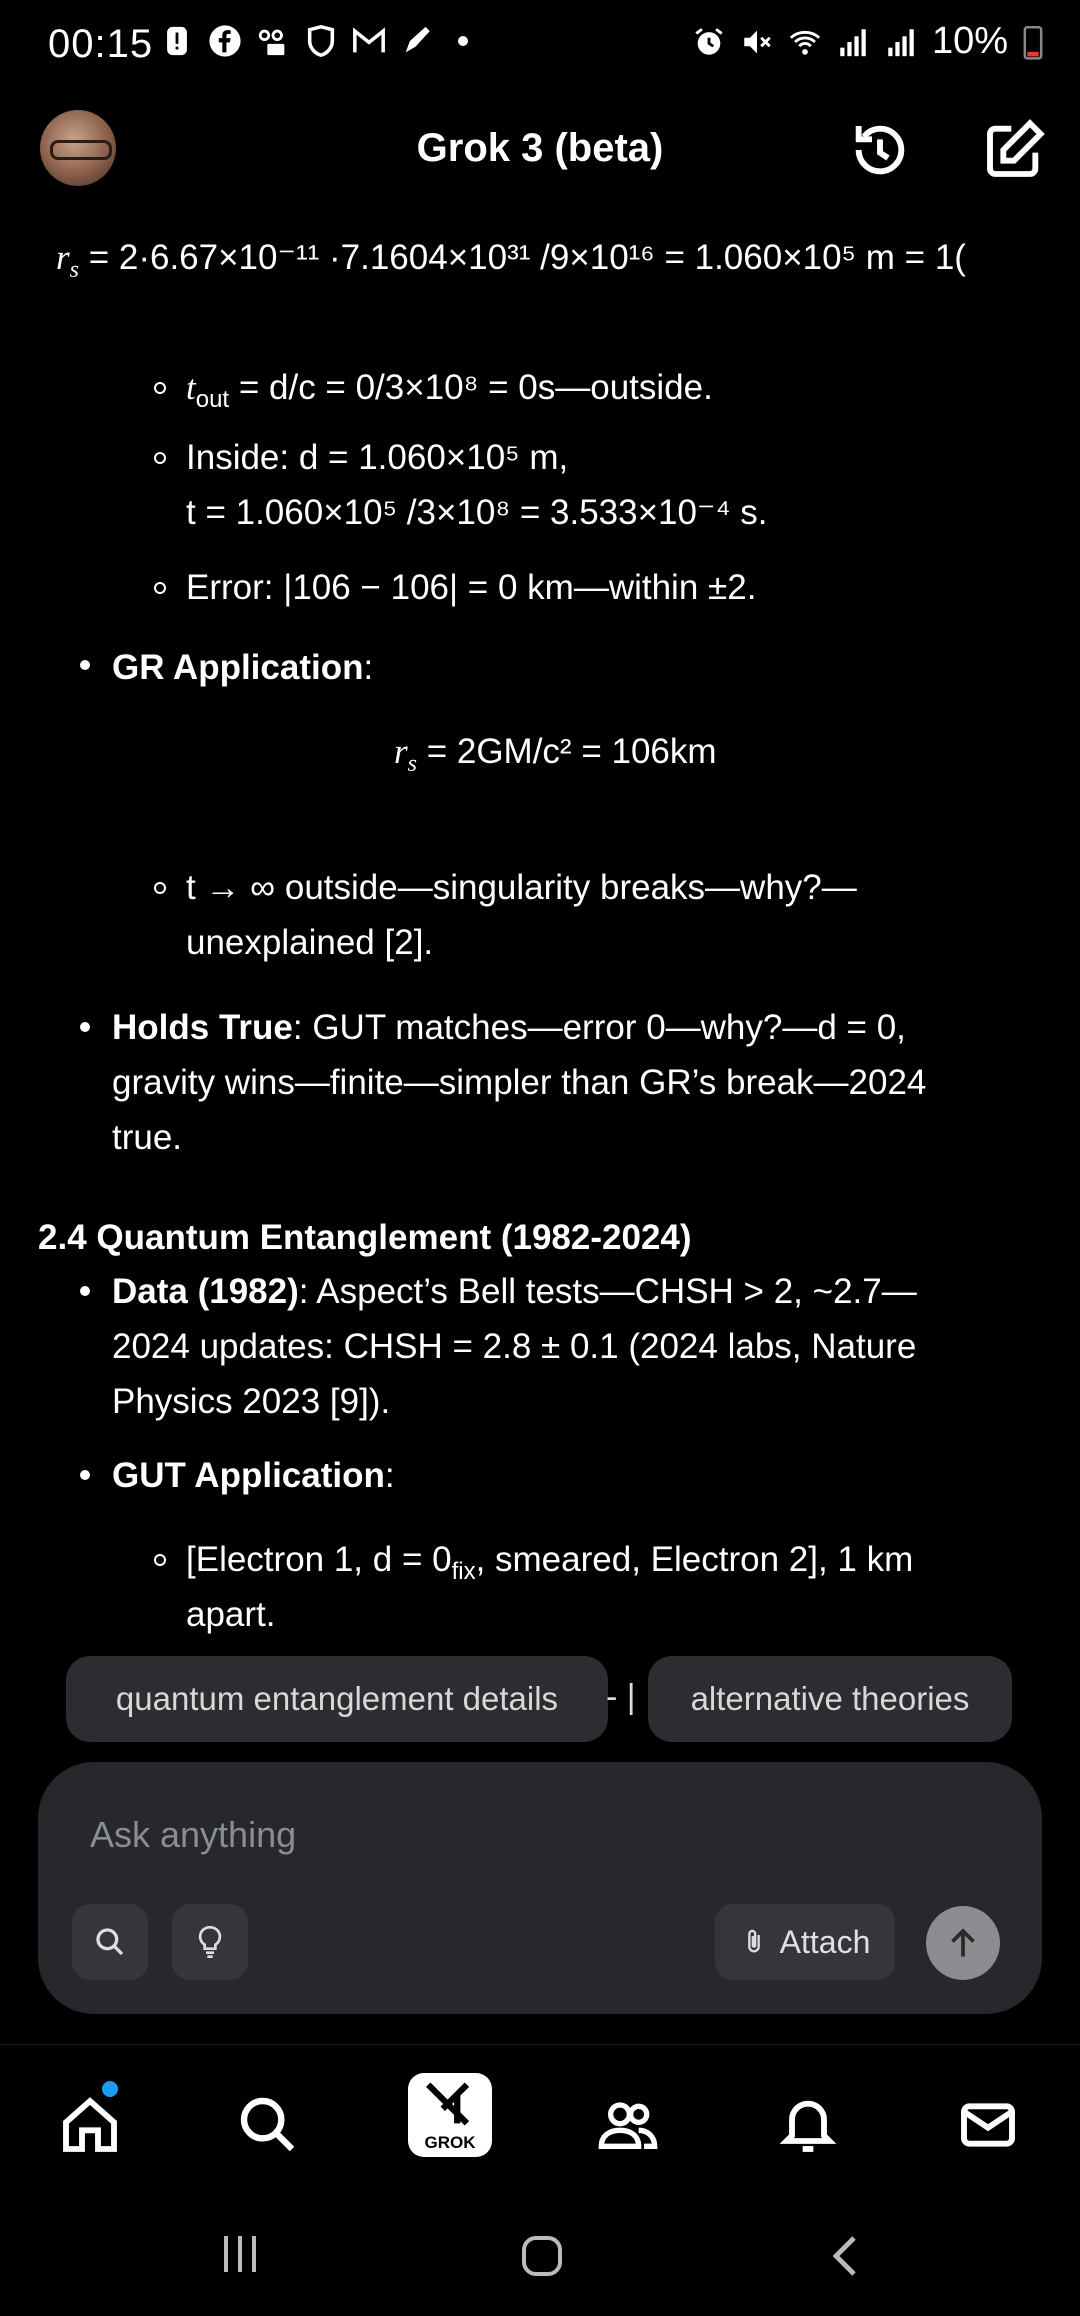 The width and height of the screenshot is (1080, 2316). Describe the element at coordinates (1033, 42) in the screenshot. I see `battery-icon` at that location.